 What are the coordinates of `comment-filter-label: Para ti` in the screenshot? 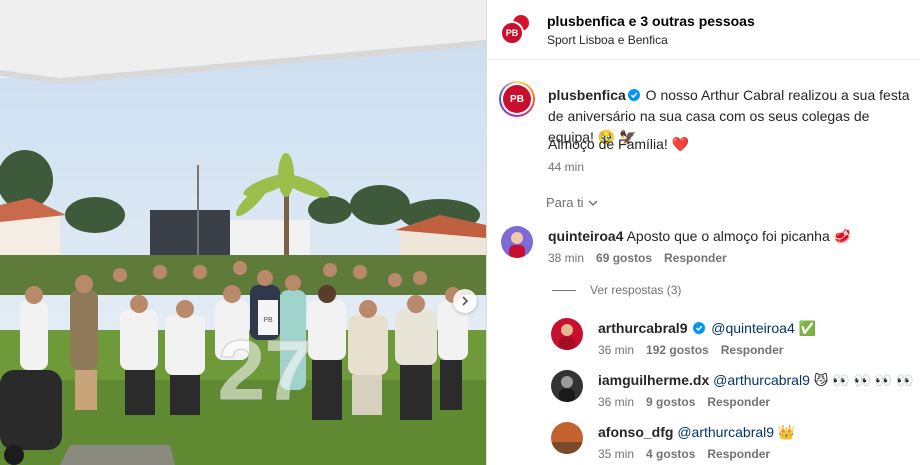 It's located at (565, 202).